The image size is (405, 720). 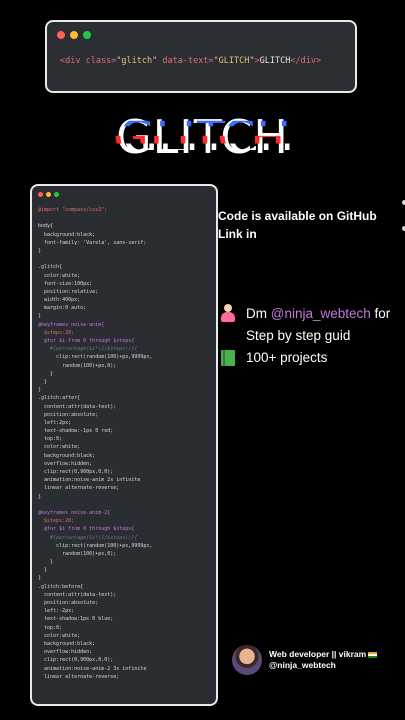 I want to click on code-line: .glitch:after{, so click(x=59, y=398).